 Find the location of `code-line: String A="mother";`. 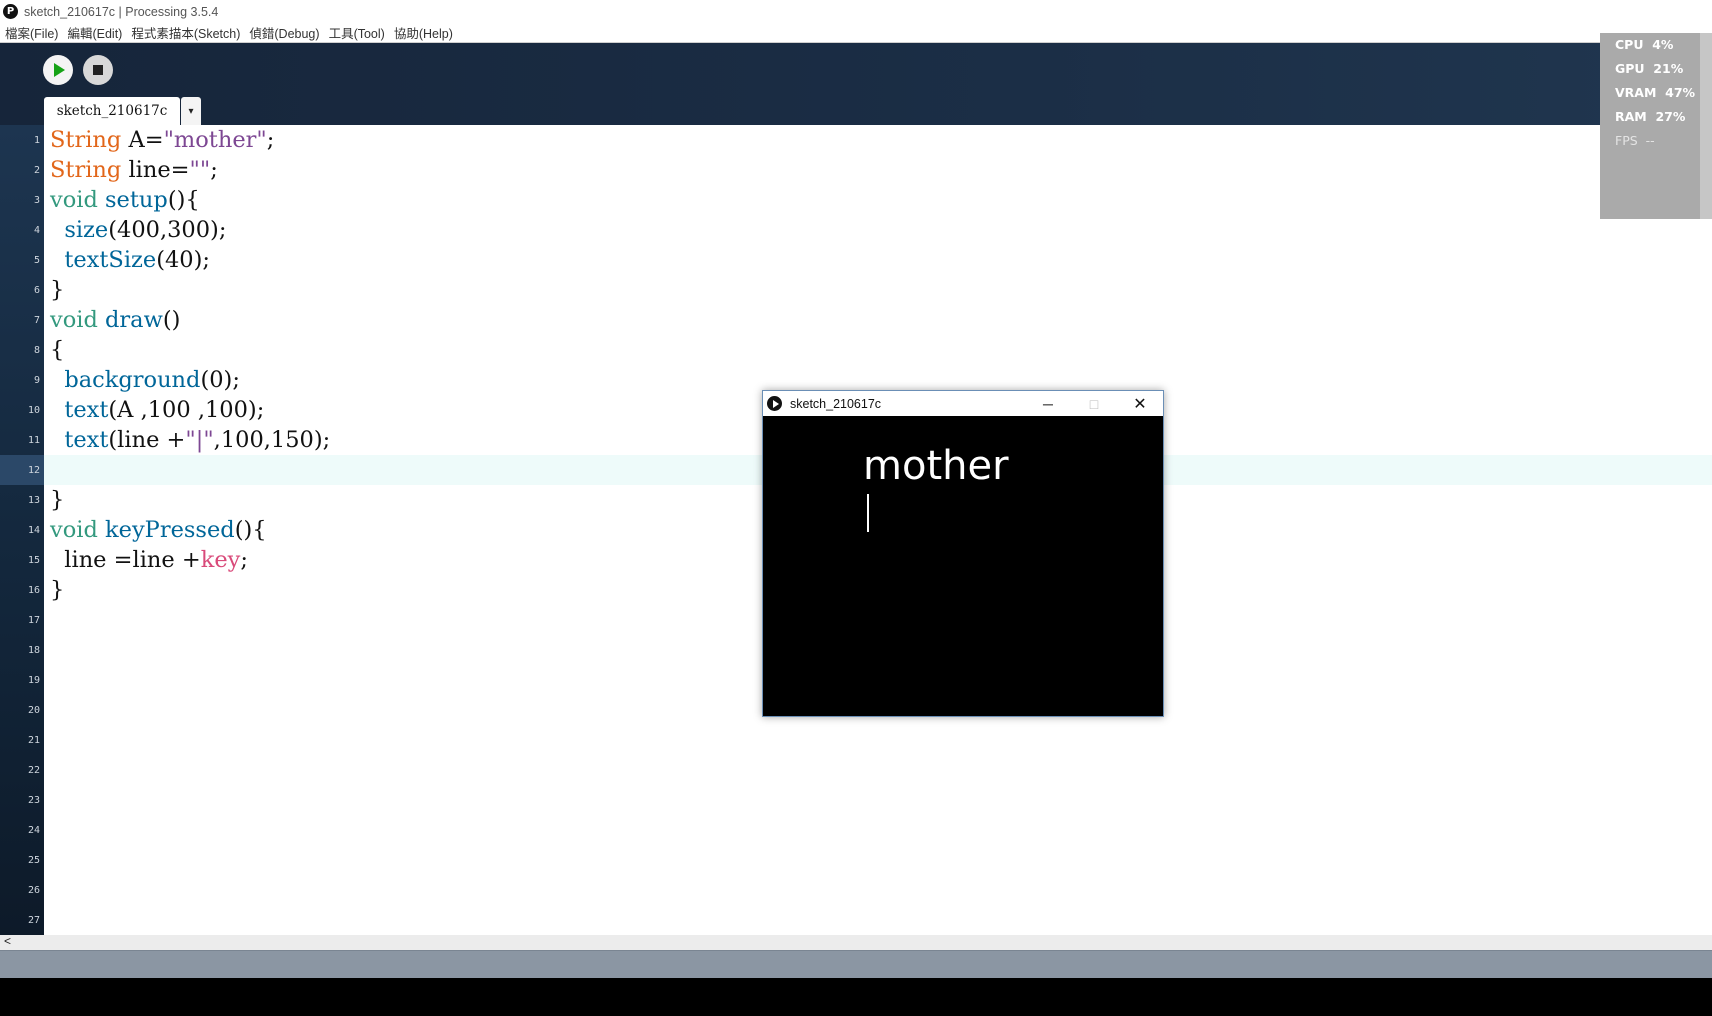

code-line: String A="mother"; is located at coordinates (162, 140).